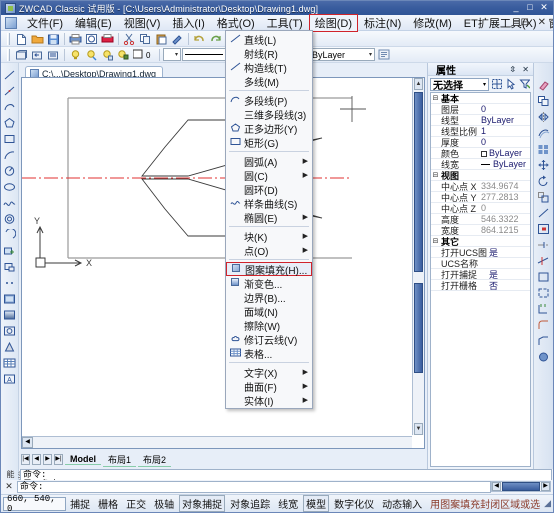 The width and height of the screenshot is (554, 513). Describe the element at coordinates (9, 330) in the screenshot. I see `region-icon` at that location.